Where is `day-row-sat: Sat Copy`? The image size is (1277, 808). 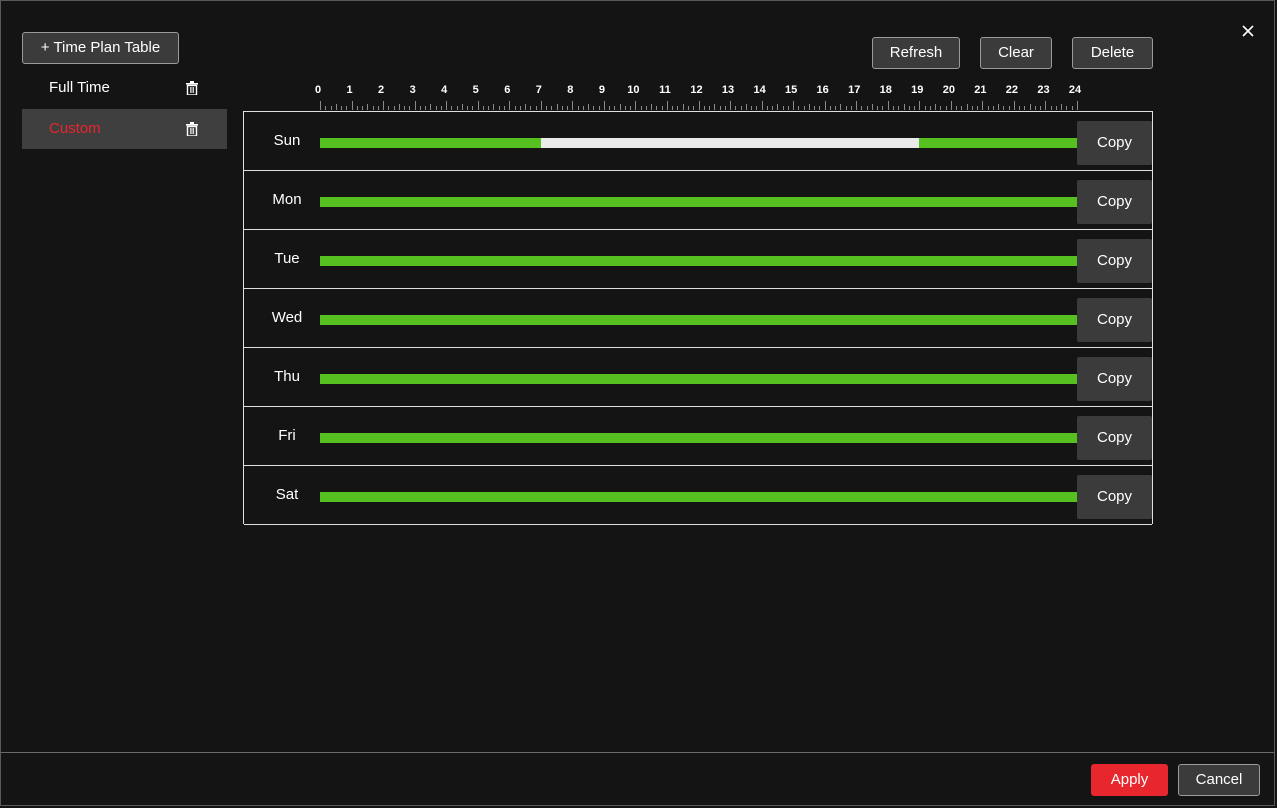 day-row-sat: Sat Copy is located at coordinates (698, 495).